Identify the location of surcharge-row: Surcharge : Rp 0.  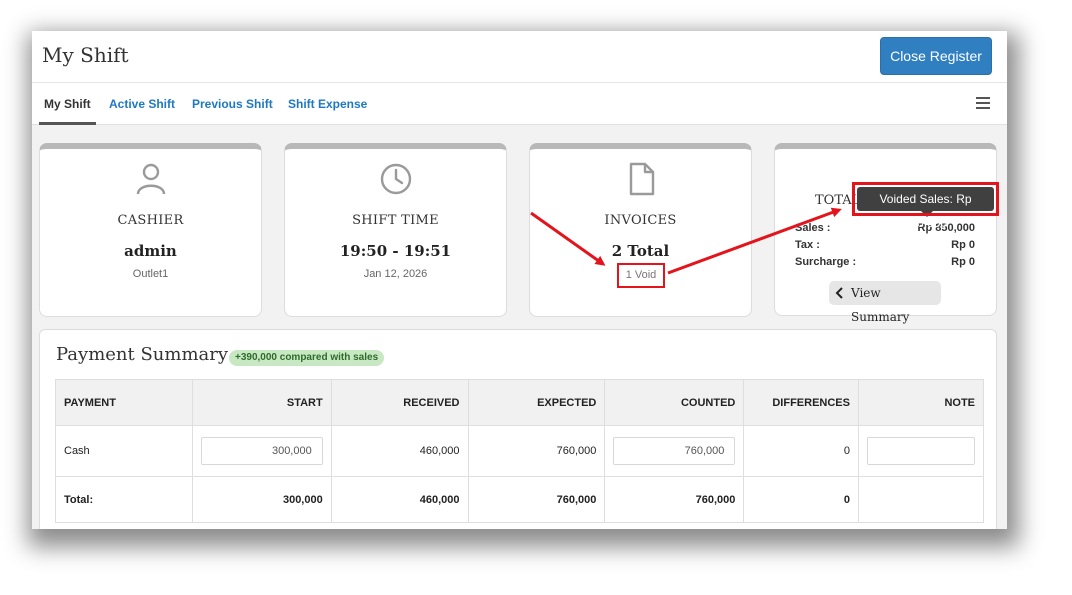
(885, 263).